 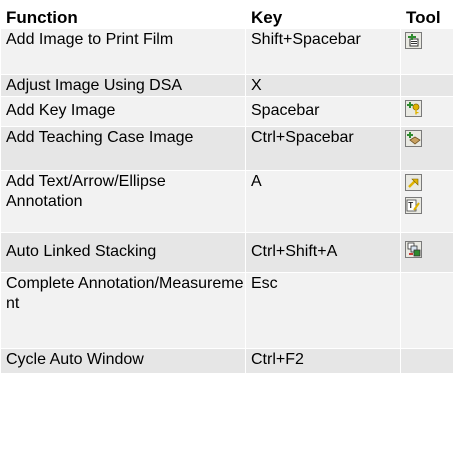 I want to click on key-cell: A, so click(x=323, y=201).